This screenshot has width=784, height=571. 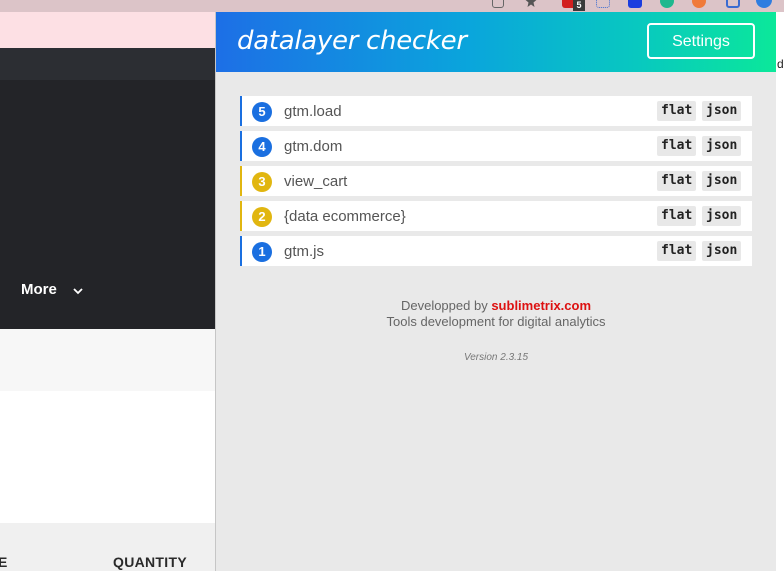 I want to click on event-row-gtm-js: 1 gtm.js flat json, so click(x=496, y=251).